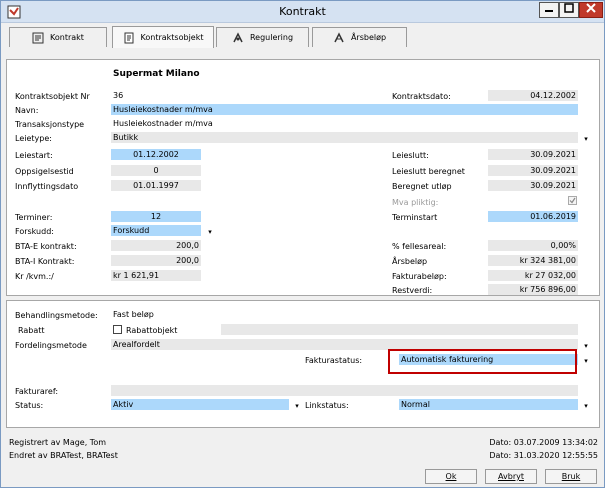 The width and height of the screenshot is (605, 488). Describe the element at coordinates (117, 329) in the screenshot. I see `rabattobjekt-checkbox` at that location.